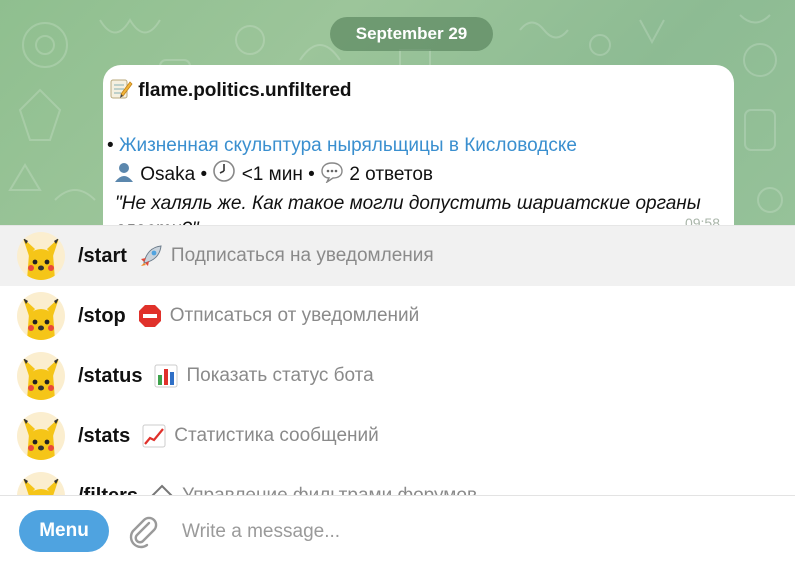 The image size is (795, 566). I want to click on chart-increasing-icon, so click(154, 436).